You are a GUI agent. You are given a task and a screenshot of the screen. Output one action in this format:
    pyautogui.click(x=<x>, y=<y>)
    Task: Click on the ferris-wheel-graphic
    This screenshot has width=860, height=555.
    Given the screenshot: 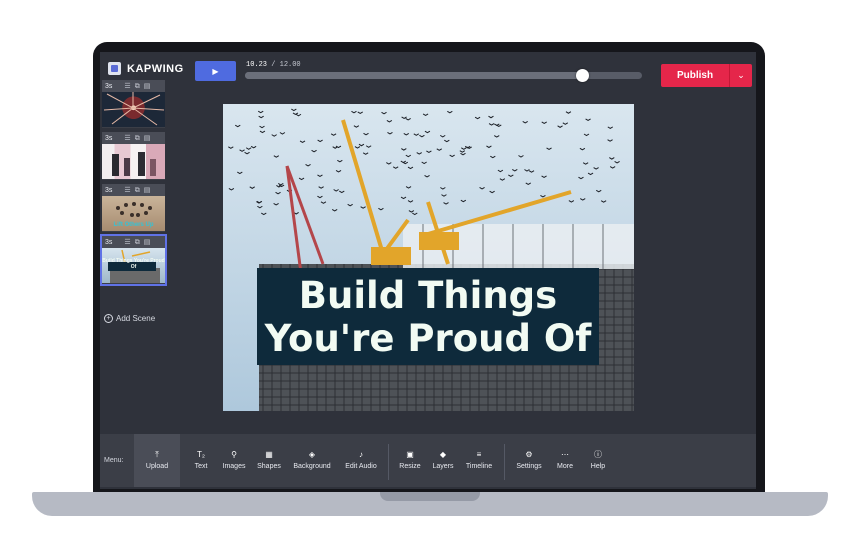 What is the action you would take?
    pyautogui.click(x=134, y=109)
    